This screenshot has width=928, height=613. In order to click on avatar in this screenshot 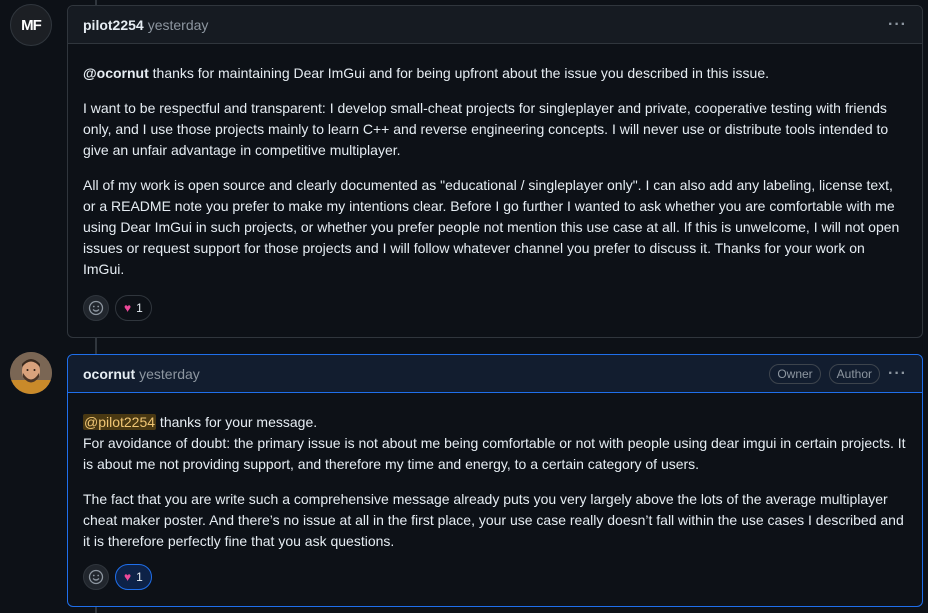, I will do `click(31, 373)`.